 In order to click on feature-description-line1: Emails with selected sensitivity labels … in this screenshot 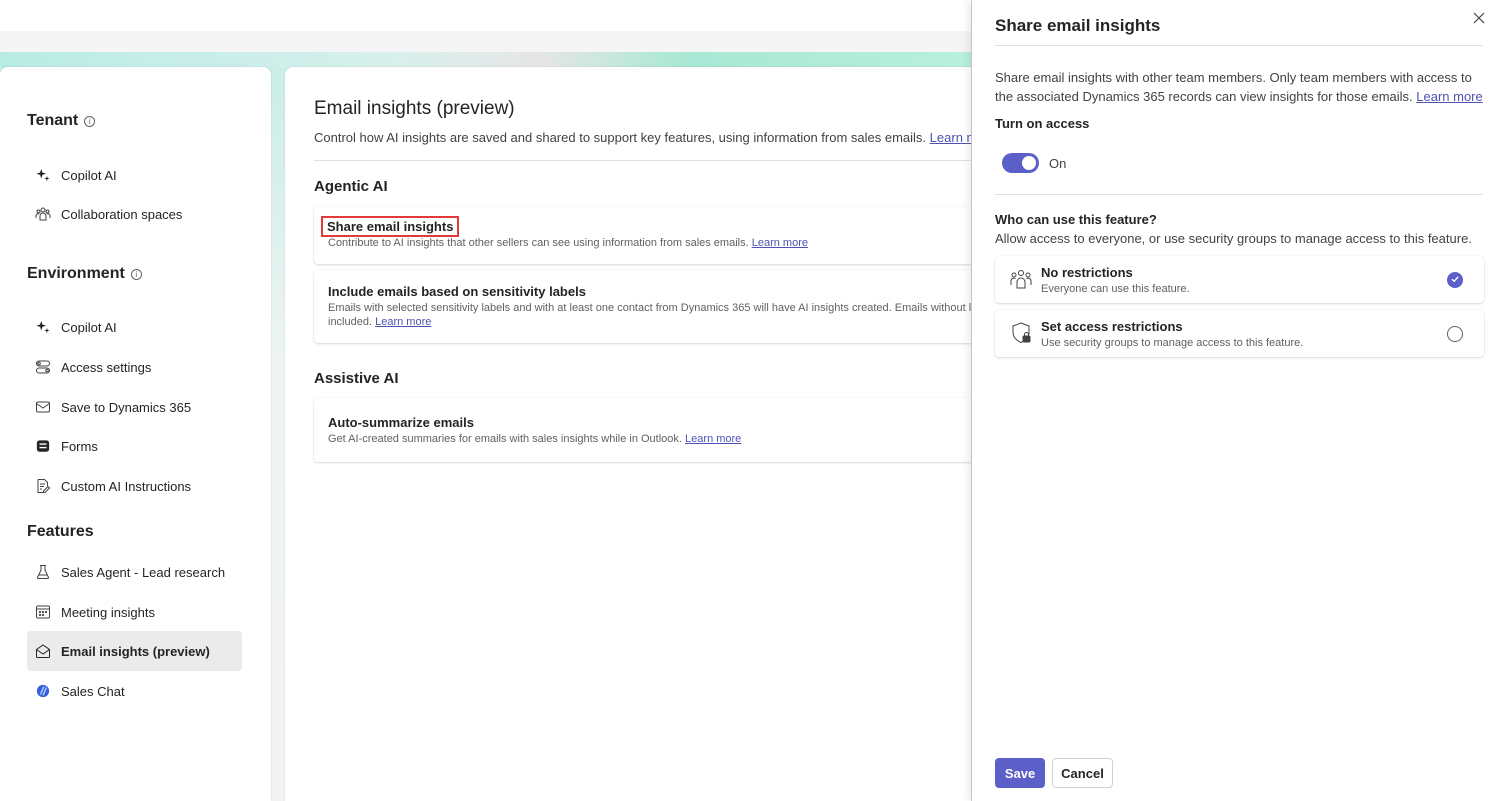, I will do `click(656, 308)`.